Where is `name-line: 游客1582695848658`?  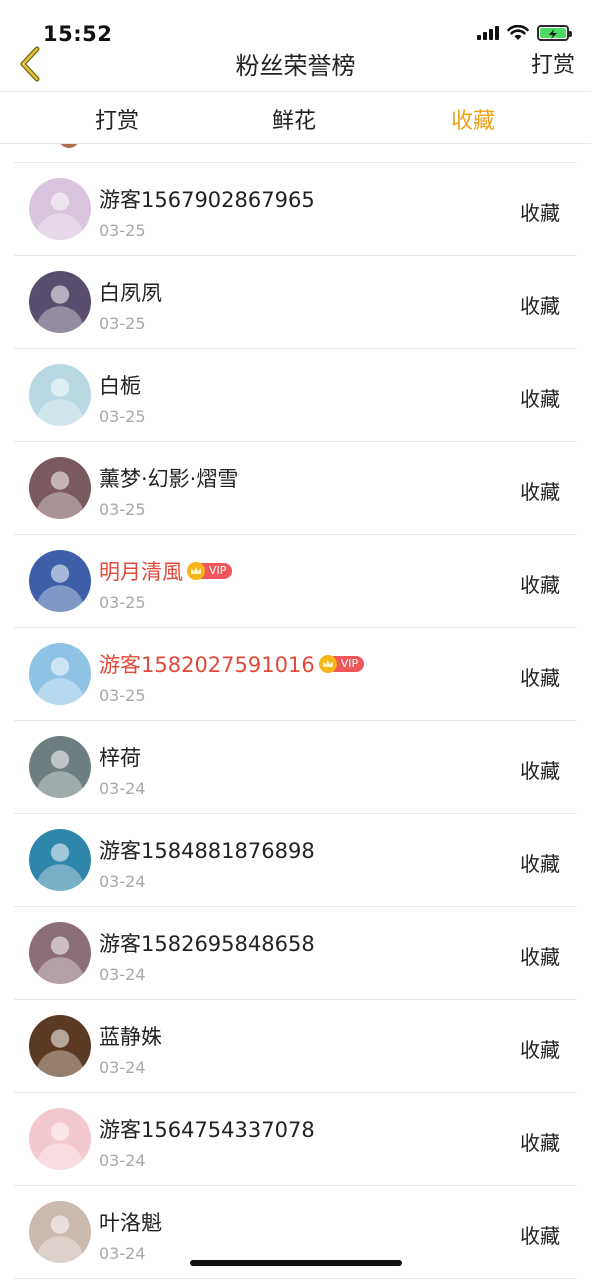
name-line: 游客1582695848658 is located at coordinates (207, 943).